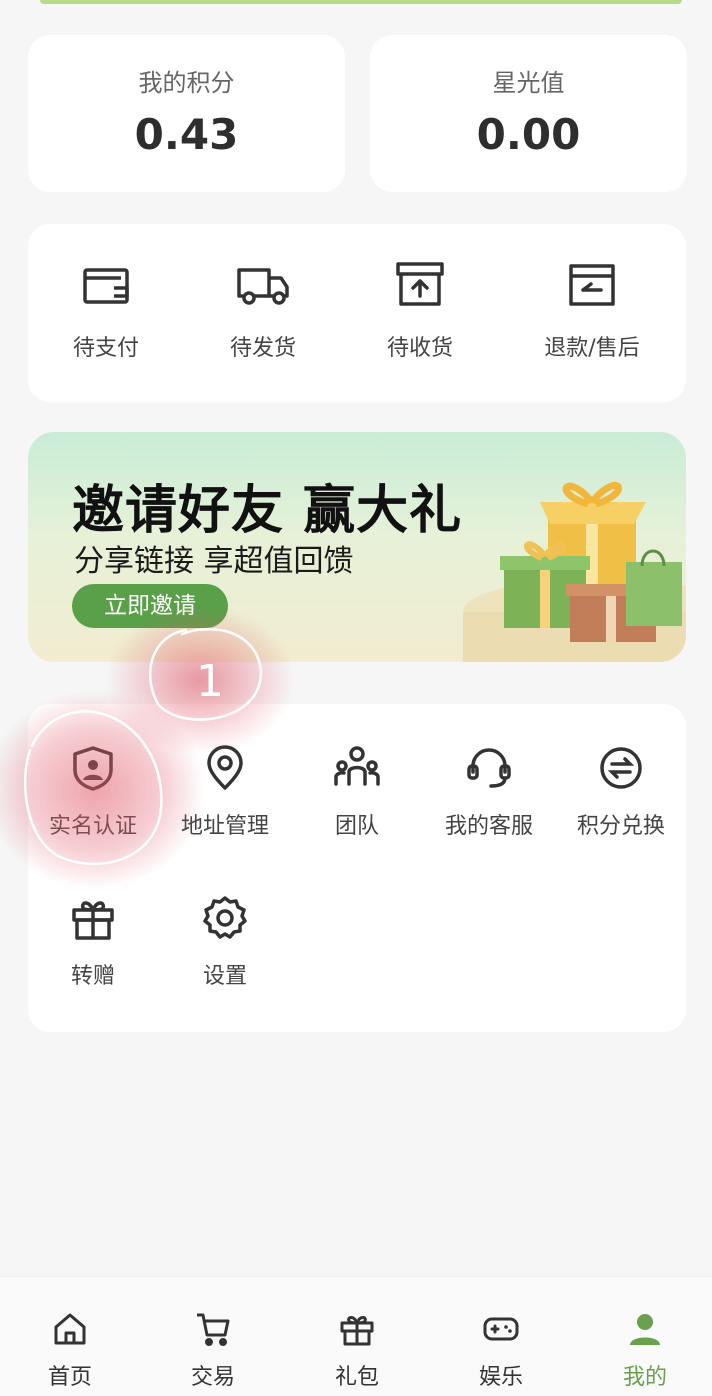  Describe the element at coordinates (106, 286) in the screenshot. I see `wallet-icon` at that location.